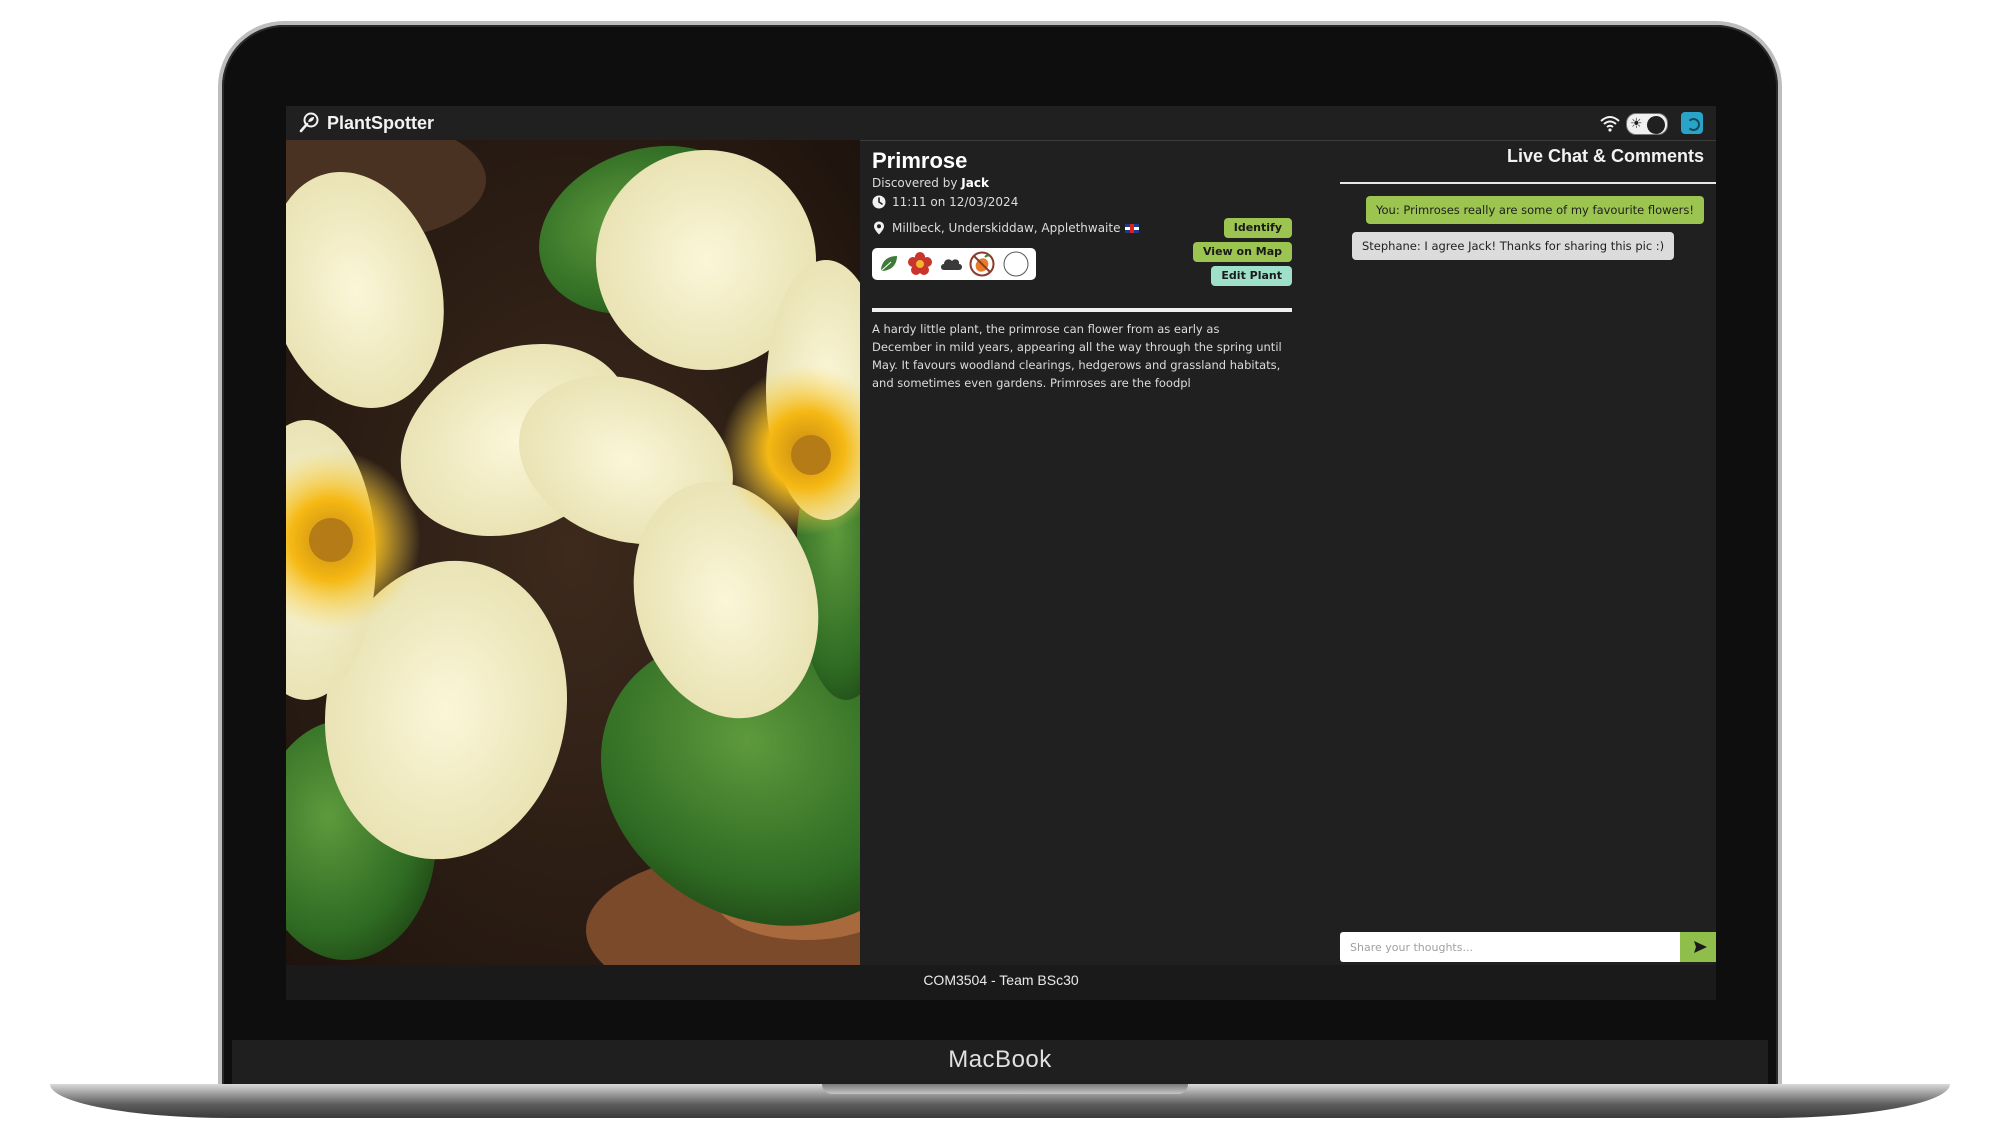 Image resolution: width=2000 pixels, height=1146 pixels. I want to click on top-bar: PlantSpotter ☀, so click(1001, 123).